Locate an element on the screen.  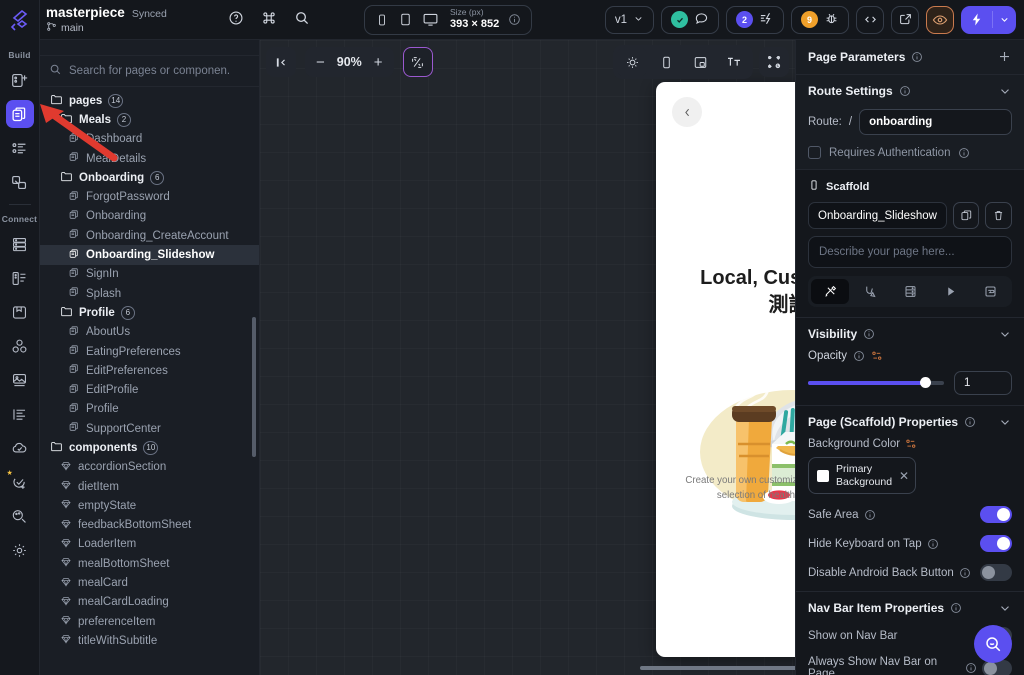
flutterflow-logo-icon is located at coordinates (20, 21).